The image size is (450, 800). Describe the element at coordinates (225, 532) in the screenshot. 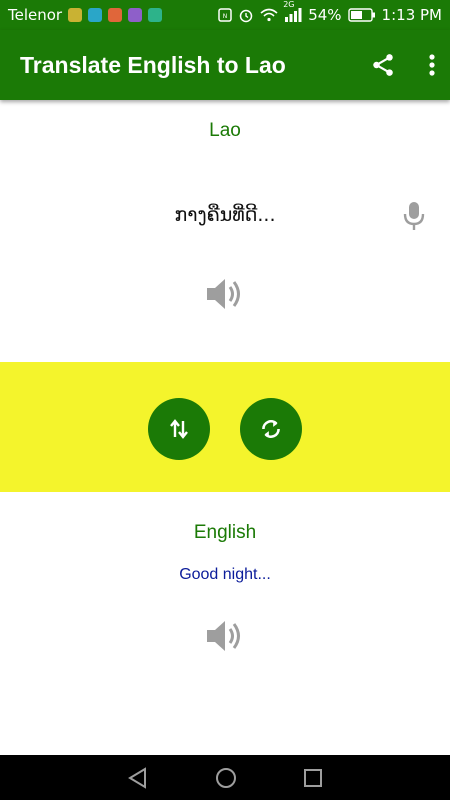

I see `target-language-label: English` at that location.